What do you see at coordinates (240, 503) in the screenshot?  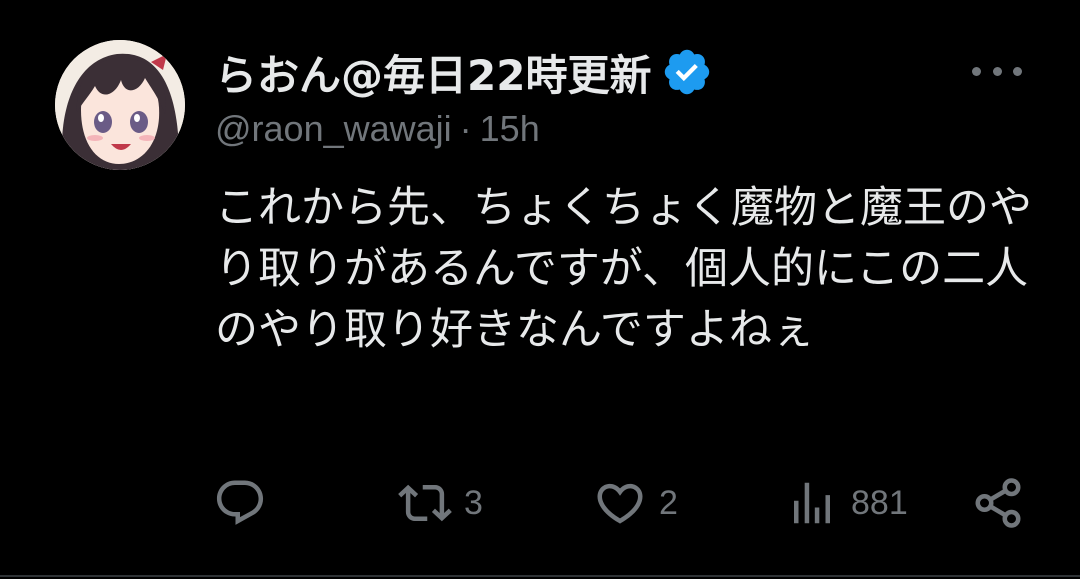 I see `reply-icon` at bounding box center [240, 503].